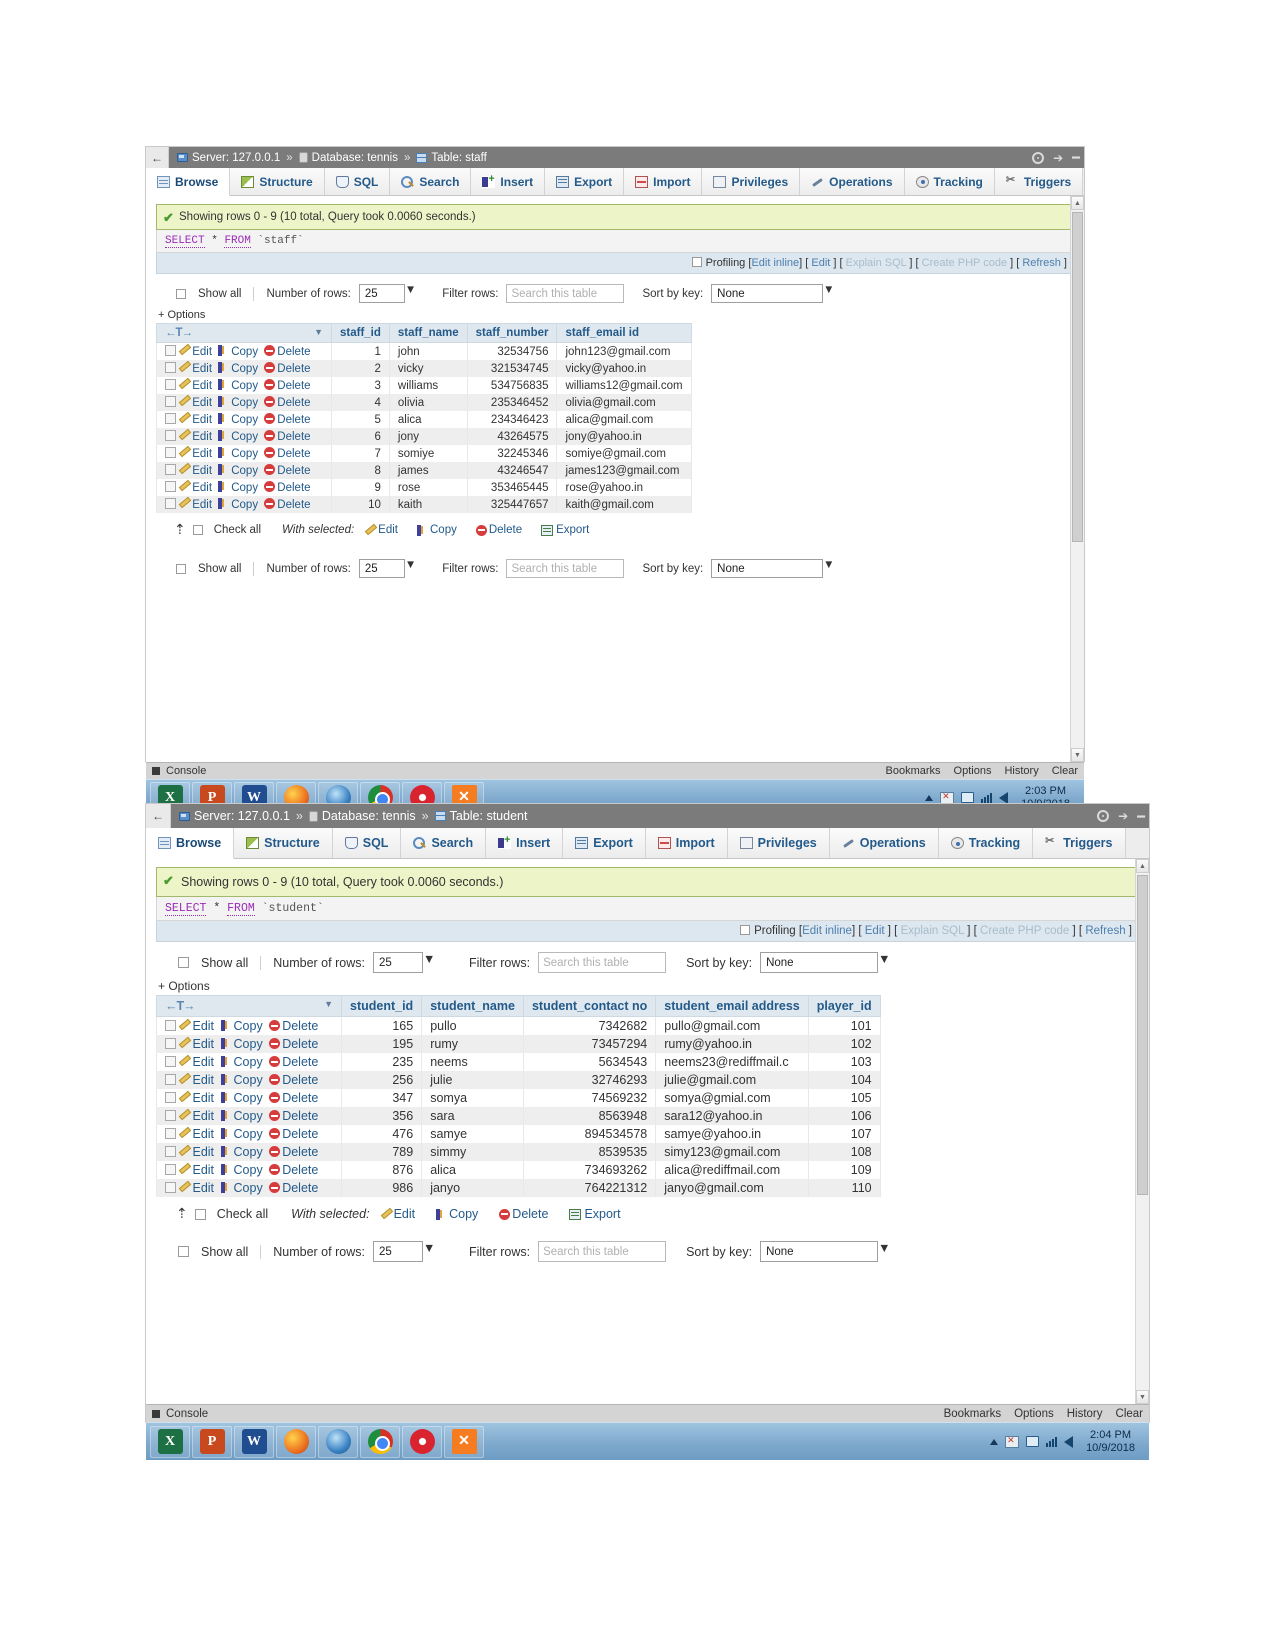  I want to click on network-icon, so click(1033, 1441).